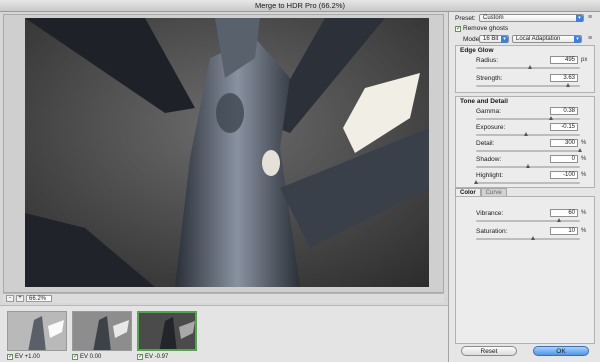 The height and width of the screenshot is (362, 600). What do you see at coordinates (223, 298) in the screenshot?
I see `zoom-bar: - + 66.2%` at bounding box center [223, 298].